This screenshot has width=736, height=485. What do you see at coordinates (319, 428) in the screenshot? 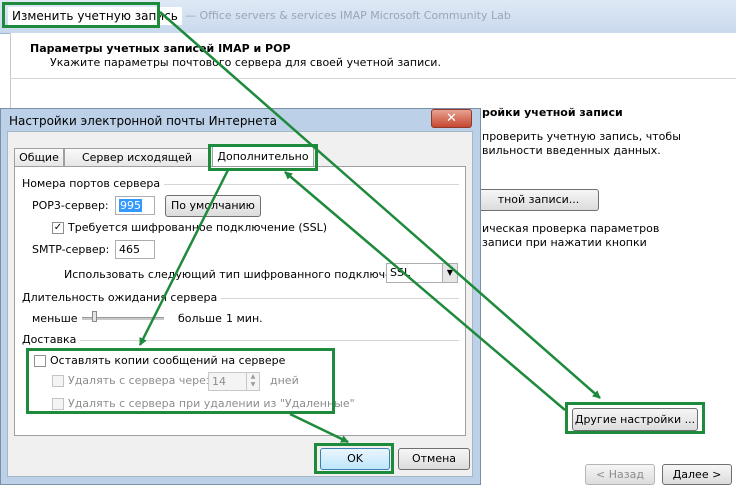
I see `arrow-delivery-to-ok` at bounding box center [319, 428].